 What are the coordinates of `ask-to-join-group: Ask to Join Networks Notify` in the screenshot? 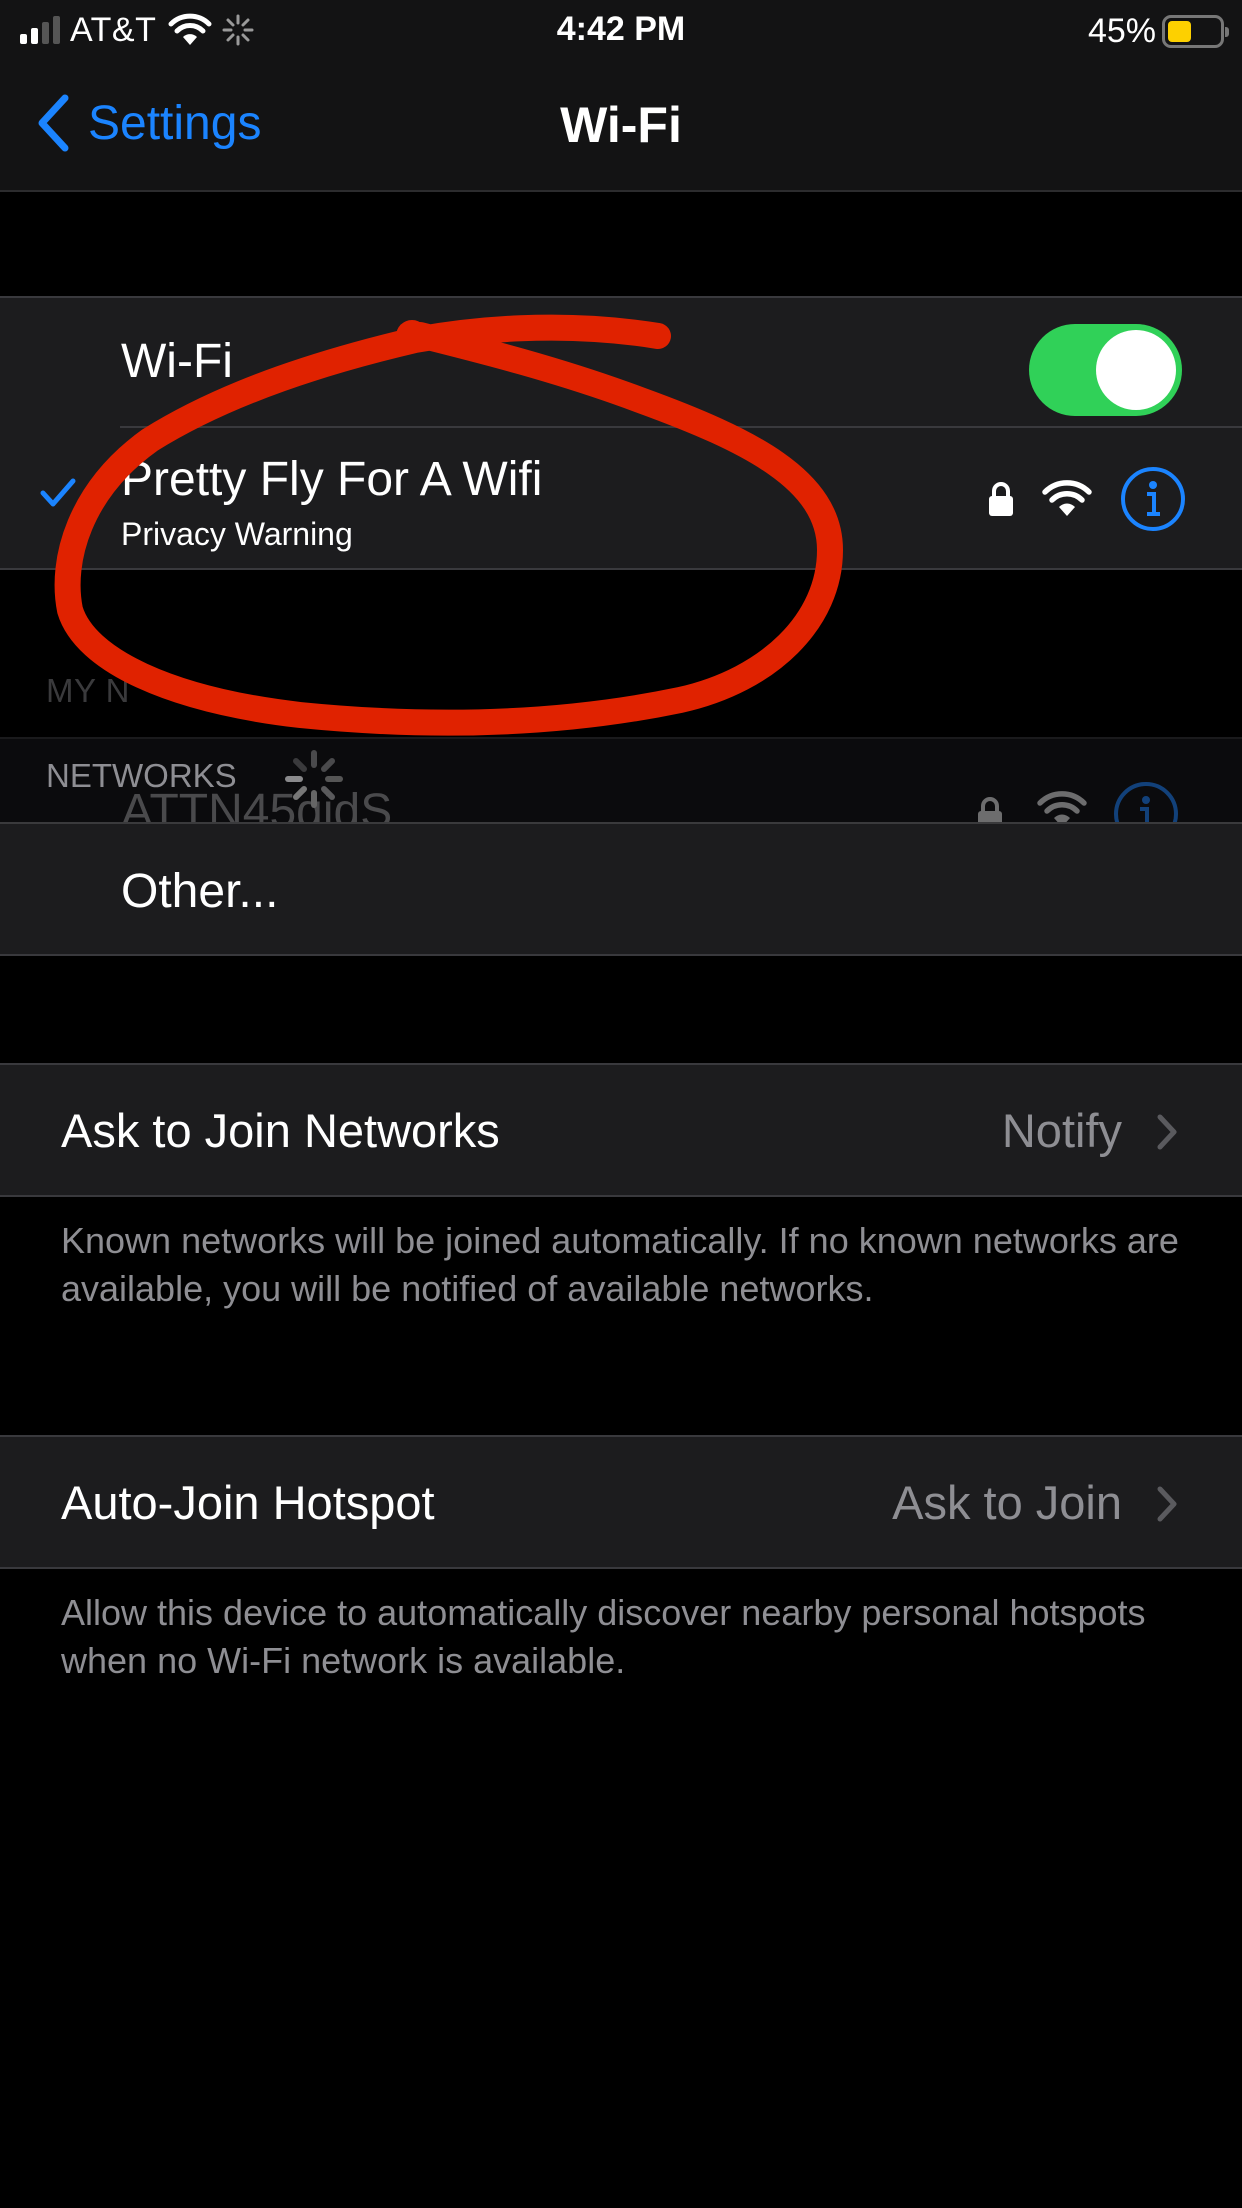 It's located at (621, 1130).